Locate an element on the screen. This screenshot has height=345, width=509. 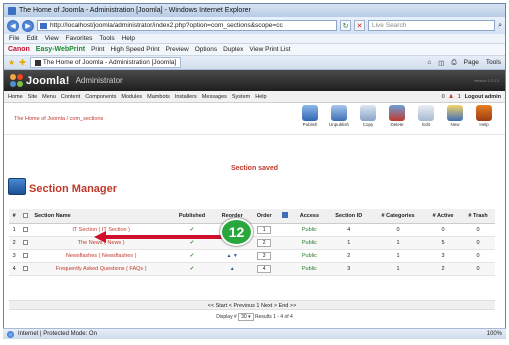
col-access: Access is located at coordinates (309, 216).